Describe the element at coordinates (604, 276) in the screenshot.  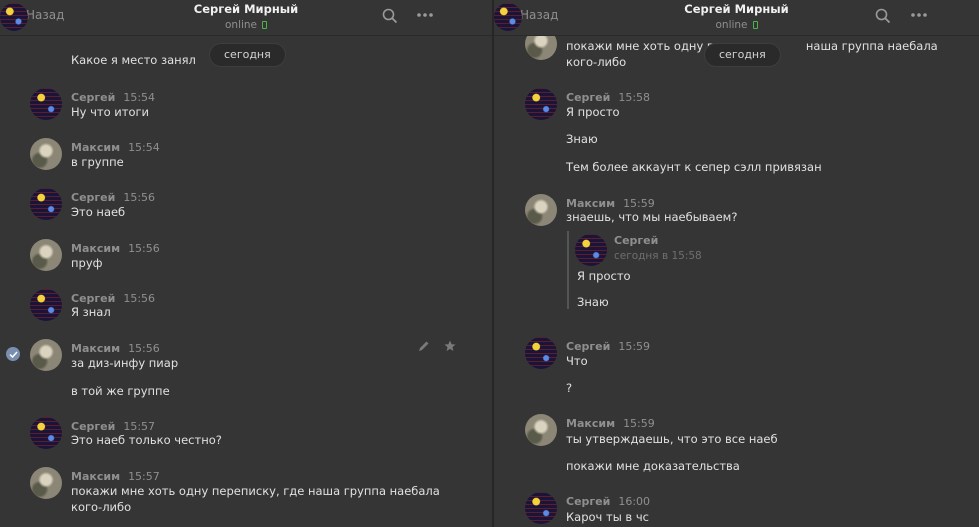
I see `forwarded-text: Я просто` at that location.